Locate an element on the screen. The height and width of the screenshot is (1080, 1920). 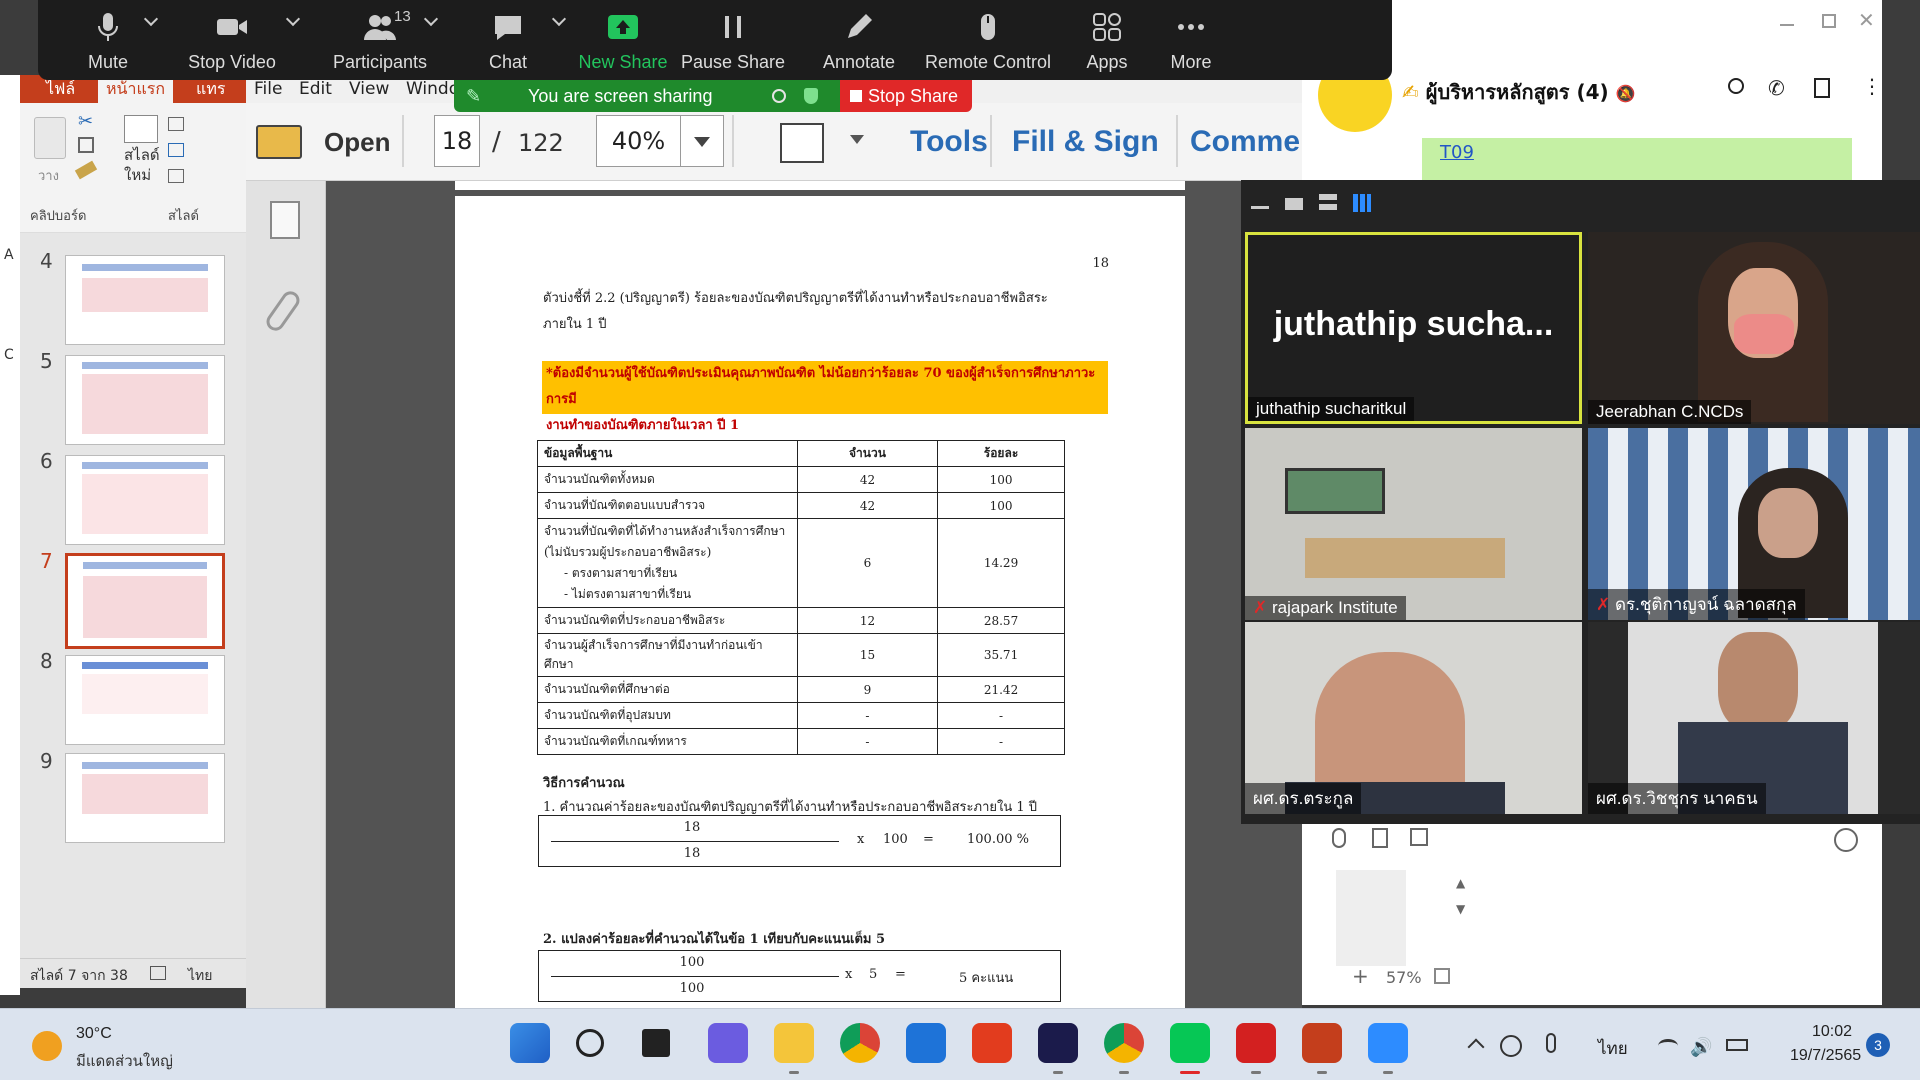
office-icon is located at coordinates (992, 1043).